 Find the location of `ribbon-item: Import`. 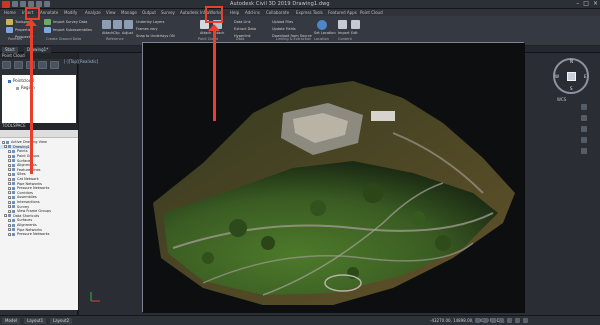

ribbon-item: Import is located at coordinates (344, 33).